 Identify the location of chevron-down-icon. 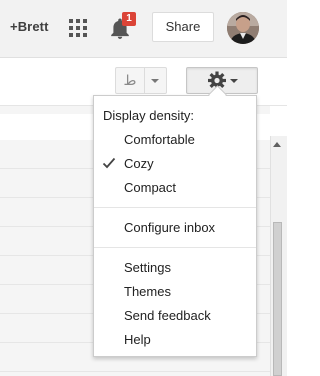
(155, 81).